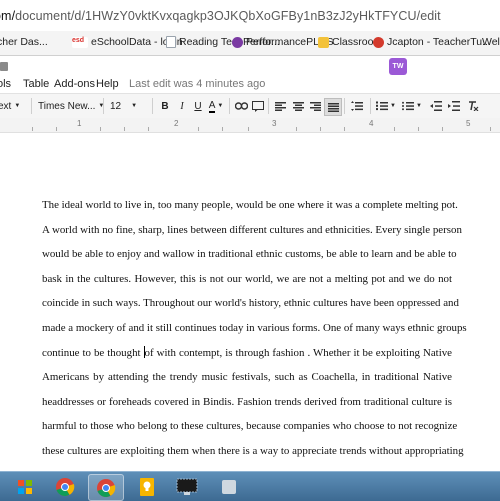  Describe the element at coordinates (147, 486) in the screenshot. I see `keep-icon` at that location.